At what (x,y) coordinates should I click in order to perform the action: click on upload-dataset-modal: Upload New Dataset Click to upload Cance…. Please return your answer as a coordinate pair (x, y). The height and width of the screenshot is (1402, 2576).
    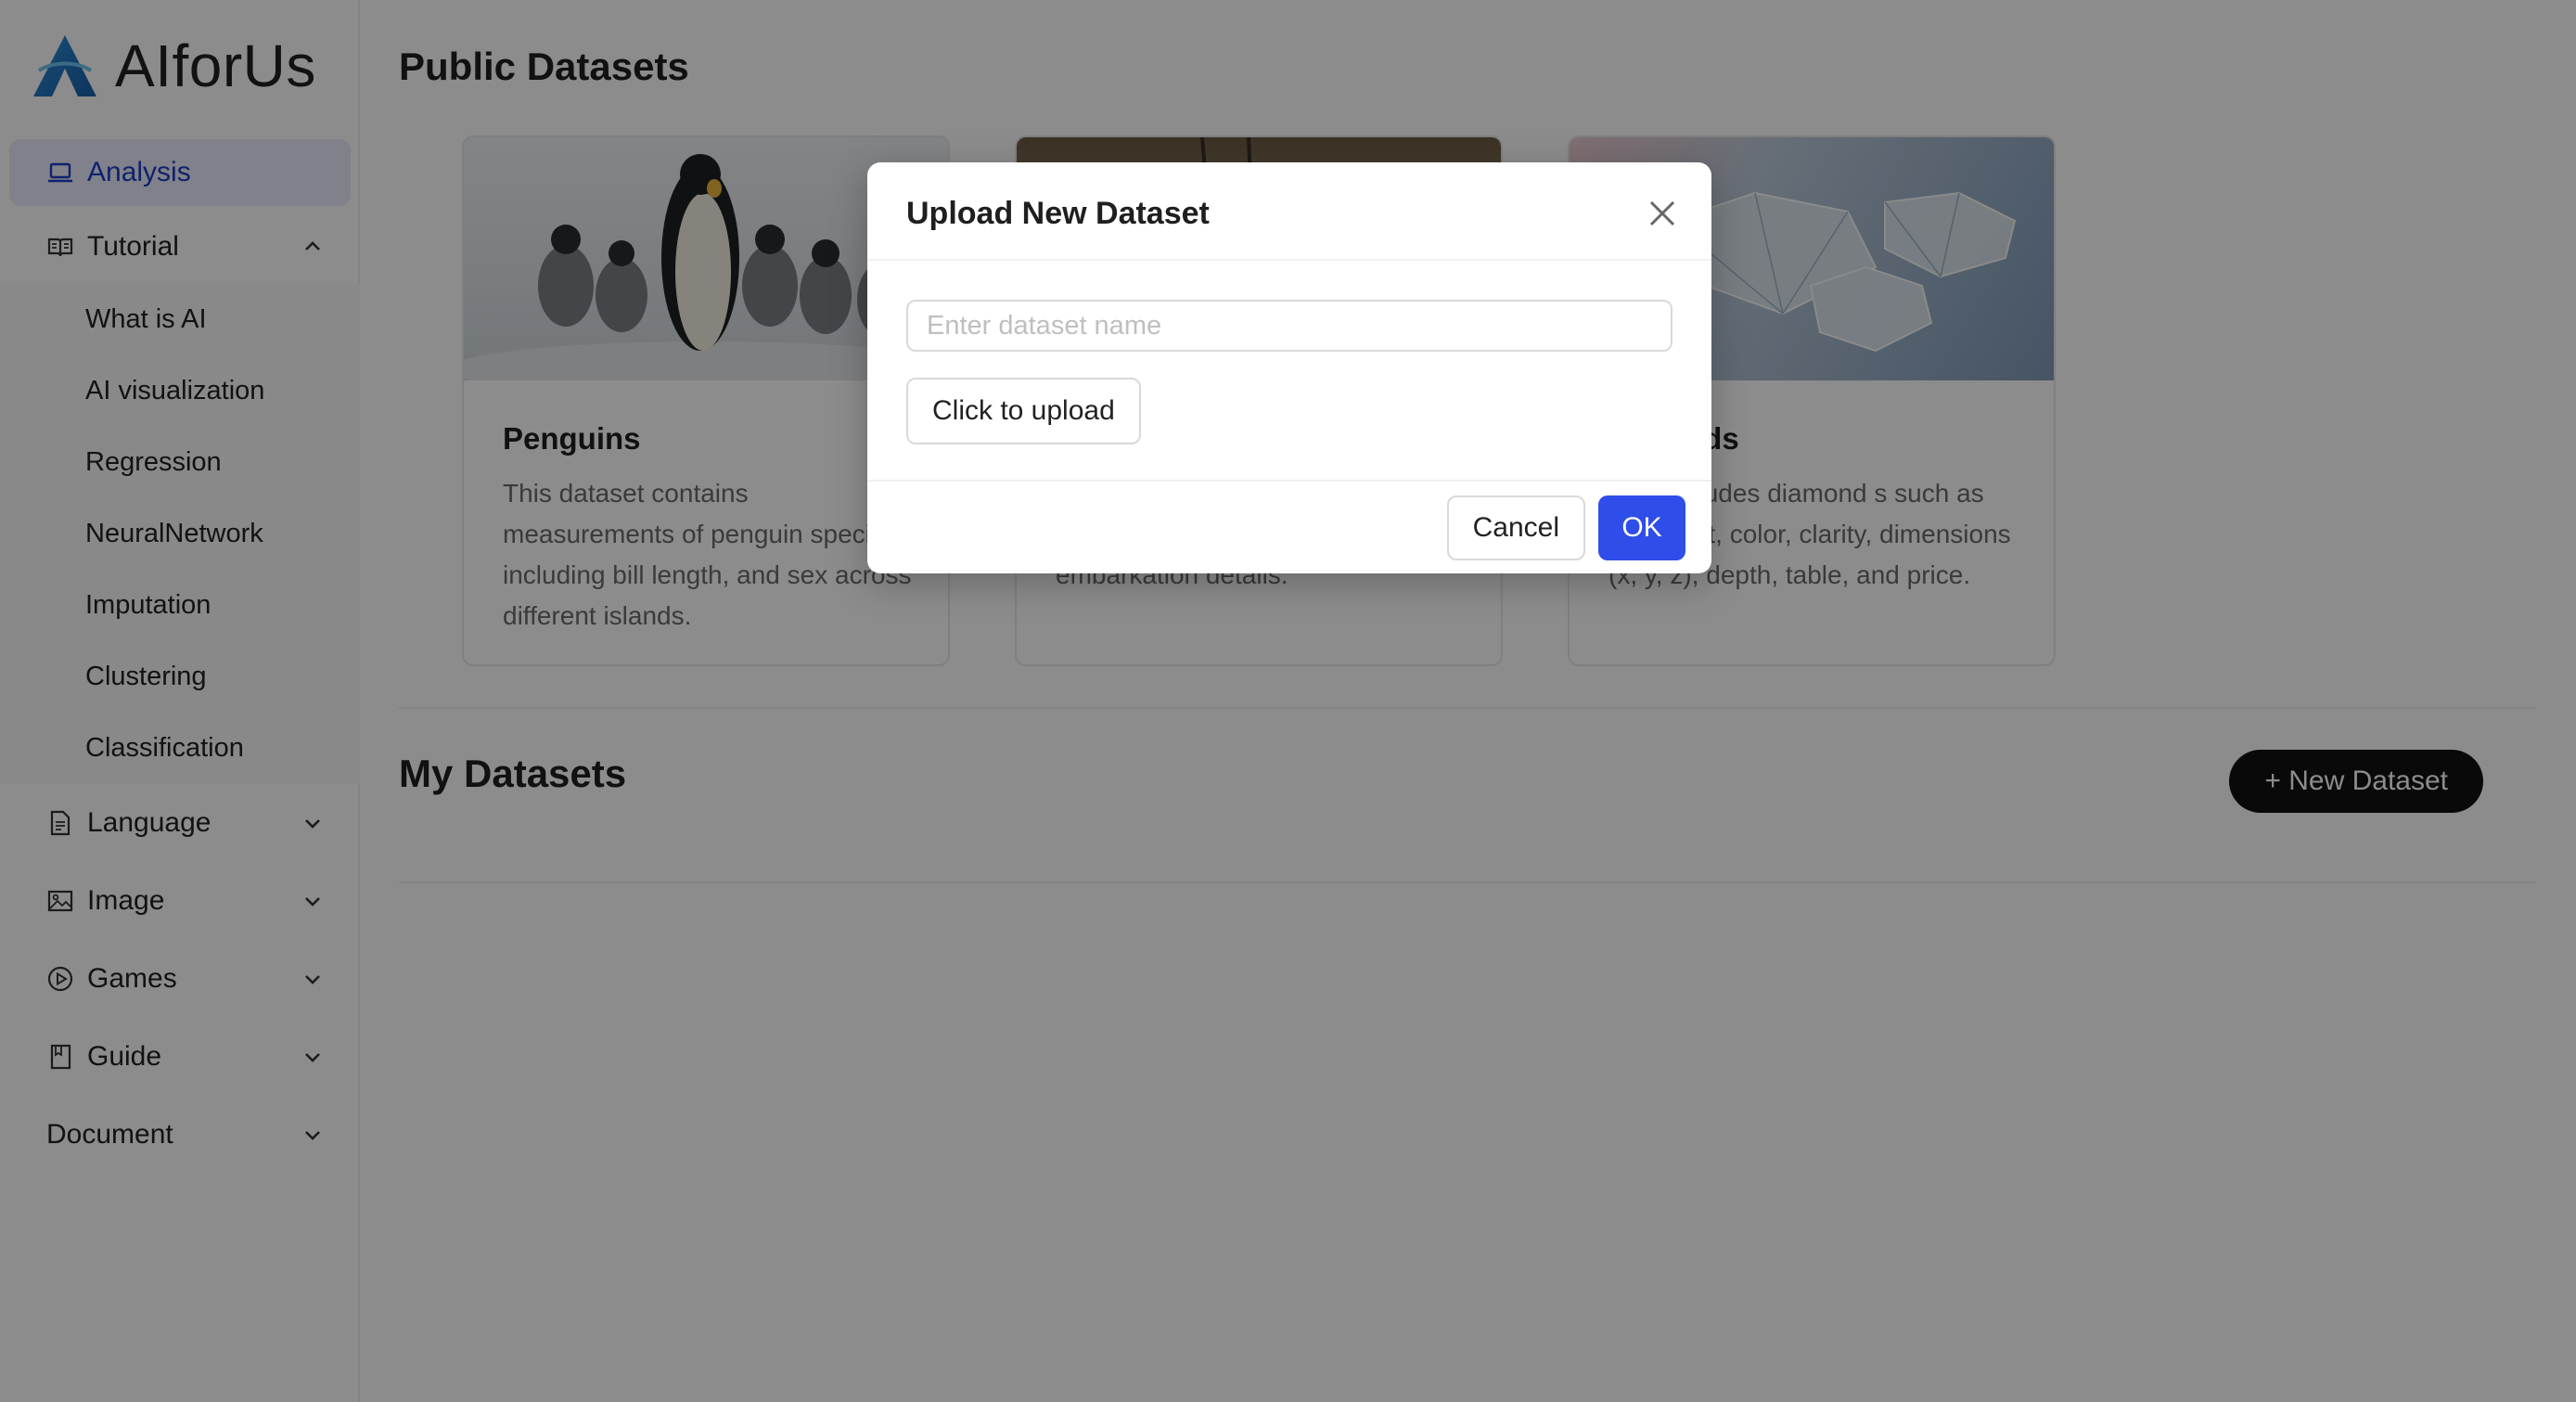
    Looking at the image, I should click on (1289, 368).